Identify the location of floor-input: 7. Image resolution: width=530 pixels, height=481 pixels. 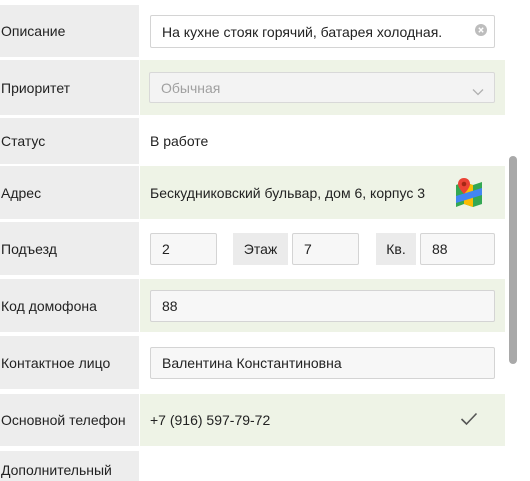
(325, 249).